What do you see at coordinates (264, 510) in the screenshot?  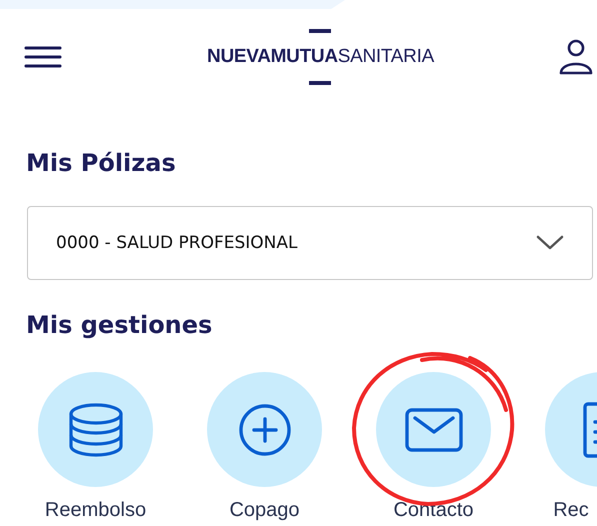 I see `action-label: Copago` at bounding box center [264, 510].